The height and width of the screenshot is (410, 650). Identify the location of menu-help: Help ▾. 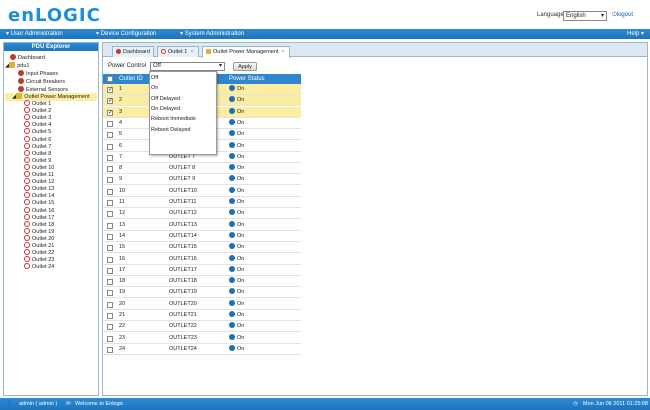
(635, 34).